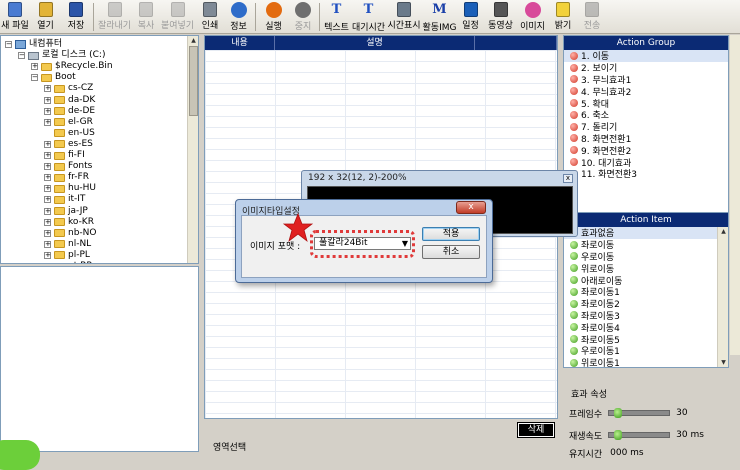 The width and height of the screenshot is (740, 470). I want to click on toolbar-button-13: M 활동IMG, so click(439, 17).